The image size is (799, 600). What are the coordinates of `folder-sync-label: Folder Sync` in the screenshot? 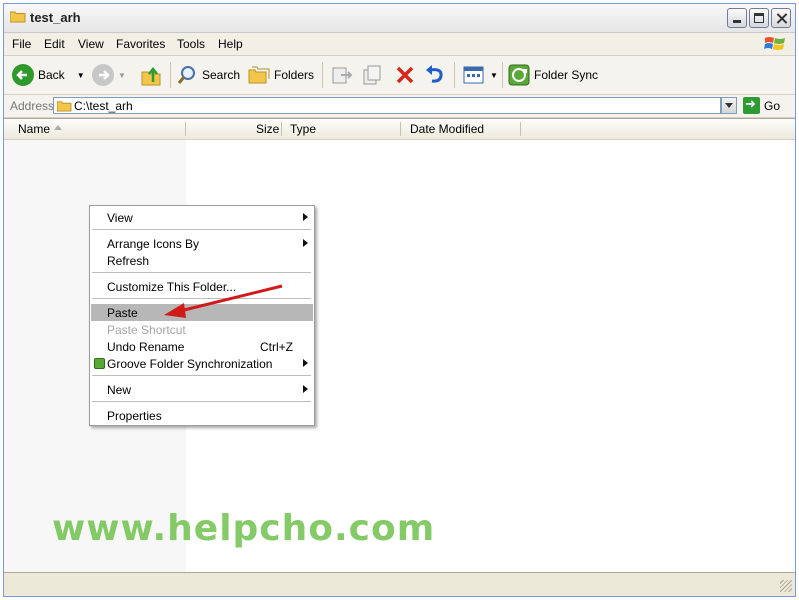 It's located at (566, 75).